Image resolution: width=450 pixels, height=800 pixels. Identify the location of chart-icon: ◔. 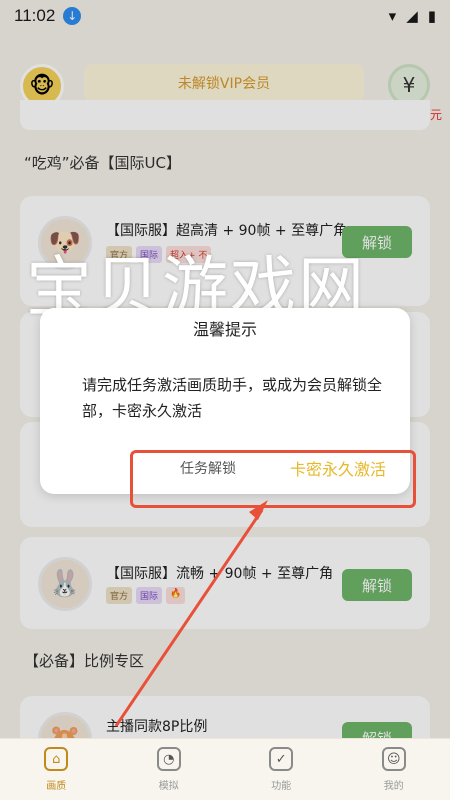
(168, 759).